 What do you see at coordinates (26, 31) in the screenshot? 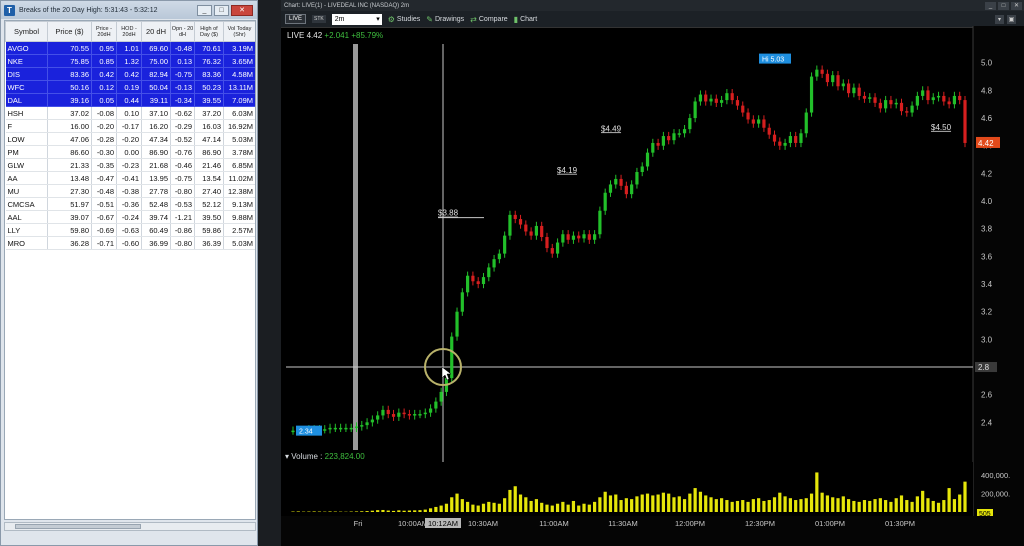
I see `column-header-symbol: Symbol` at bounding box center [26, 31].